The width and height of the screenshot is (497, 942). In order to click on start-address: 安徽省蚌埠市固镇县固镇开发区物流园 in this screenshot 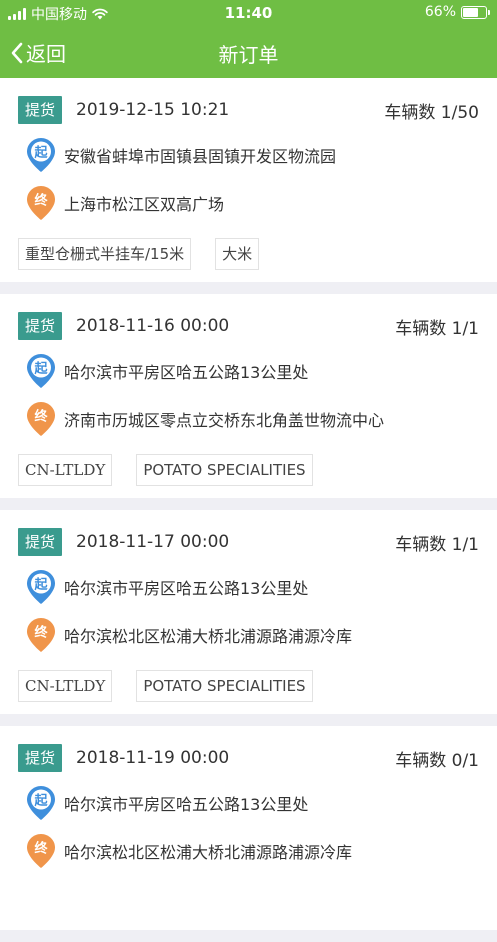, I will do `click(200, 156)`.